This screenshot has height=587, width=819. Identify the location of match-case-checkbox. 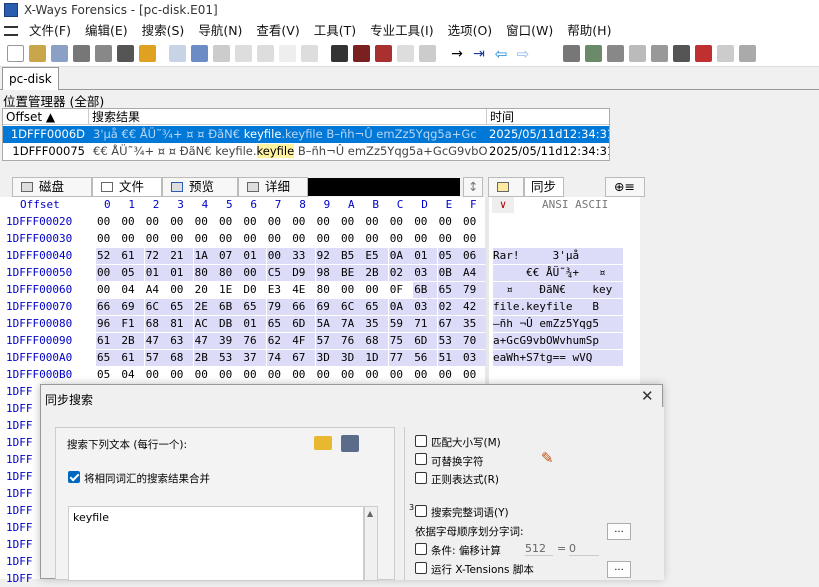
(421, 441).